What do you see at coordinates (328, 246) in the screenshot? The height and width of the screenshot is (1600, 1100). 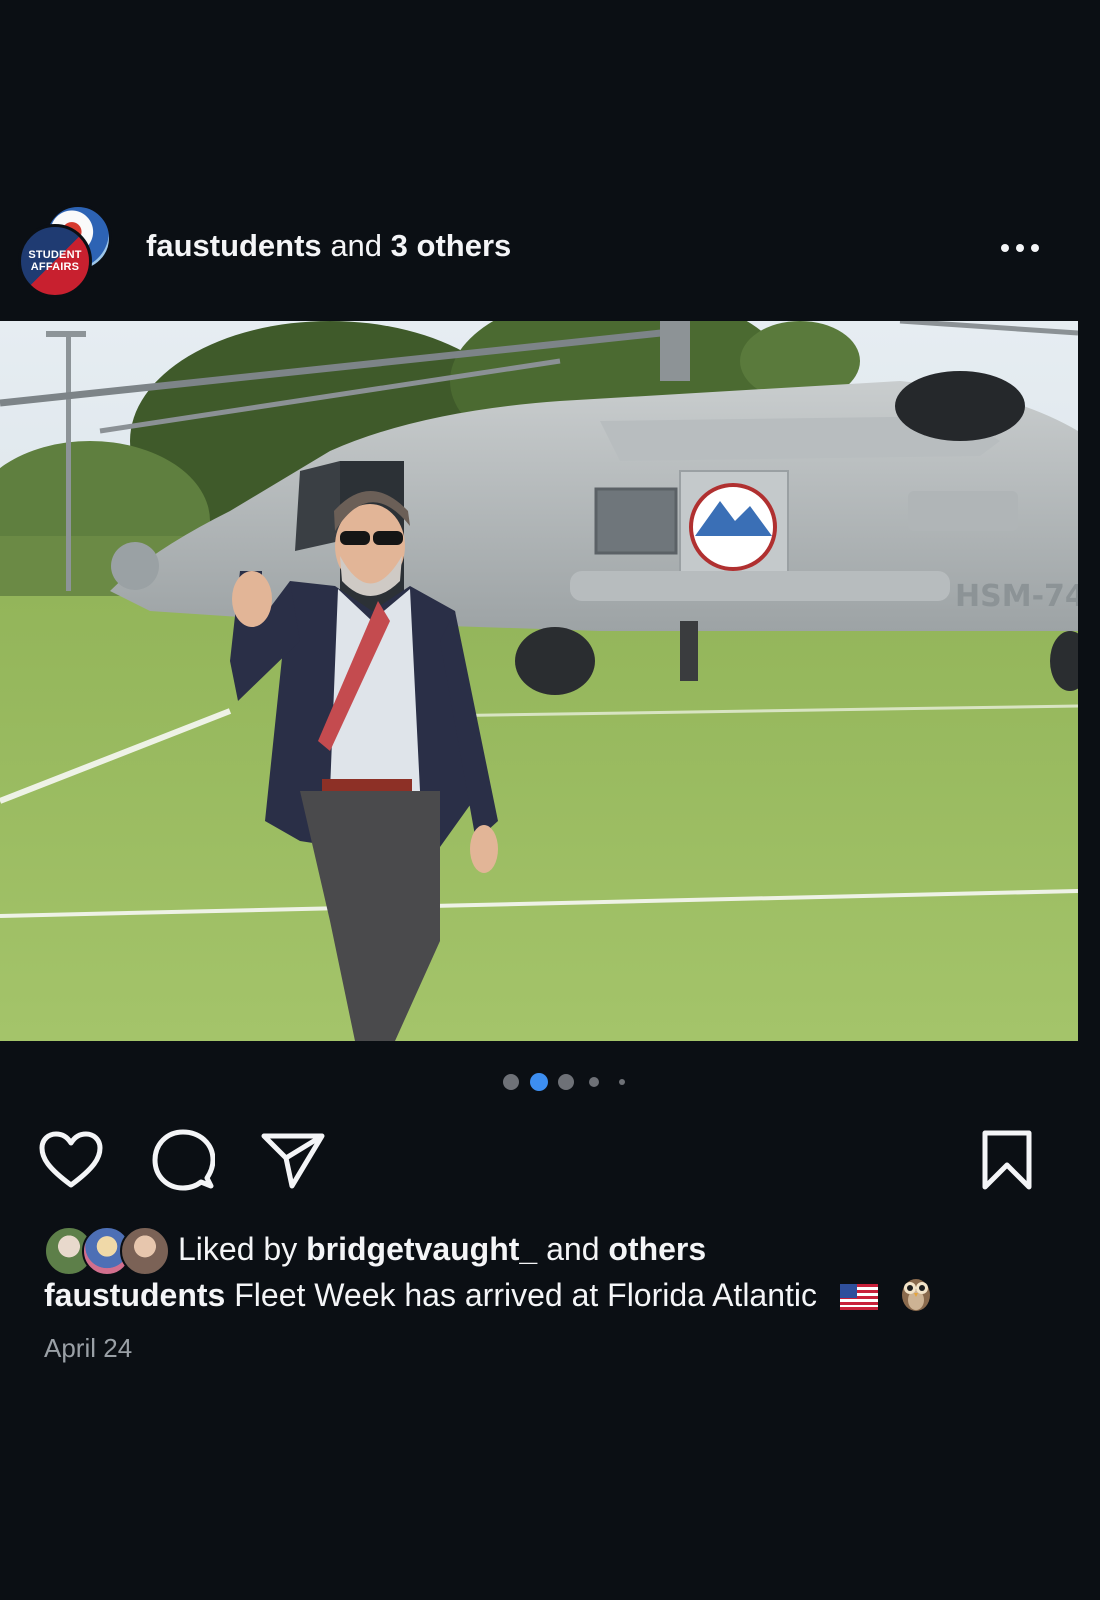 I see `post-author-title: faustudents and 3 others` at bounding box center [328, 246].